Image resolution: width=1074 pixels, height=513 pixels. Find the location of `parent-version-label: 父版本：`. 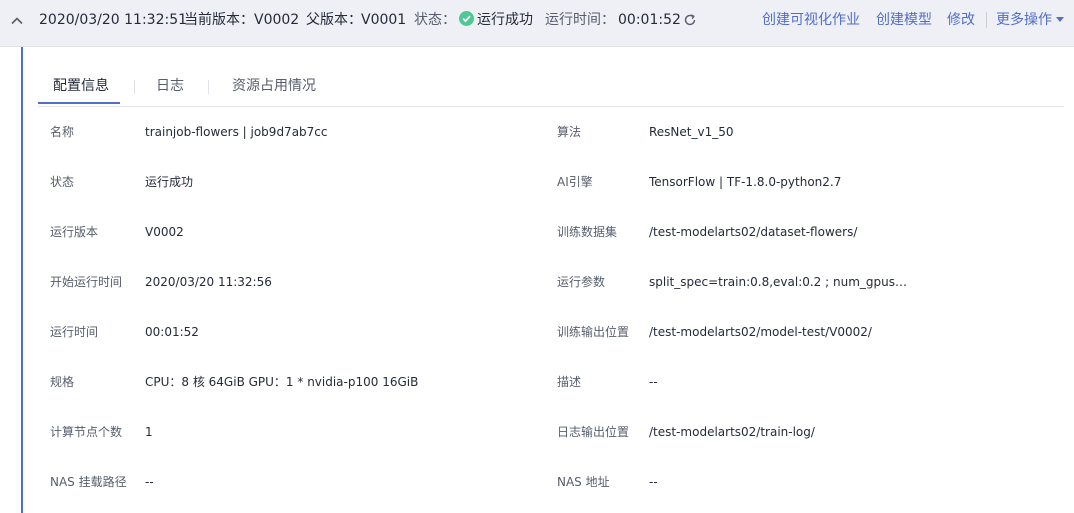

parent-version-label: 父版本： is located at coordinates (334, 20).